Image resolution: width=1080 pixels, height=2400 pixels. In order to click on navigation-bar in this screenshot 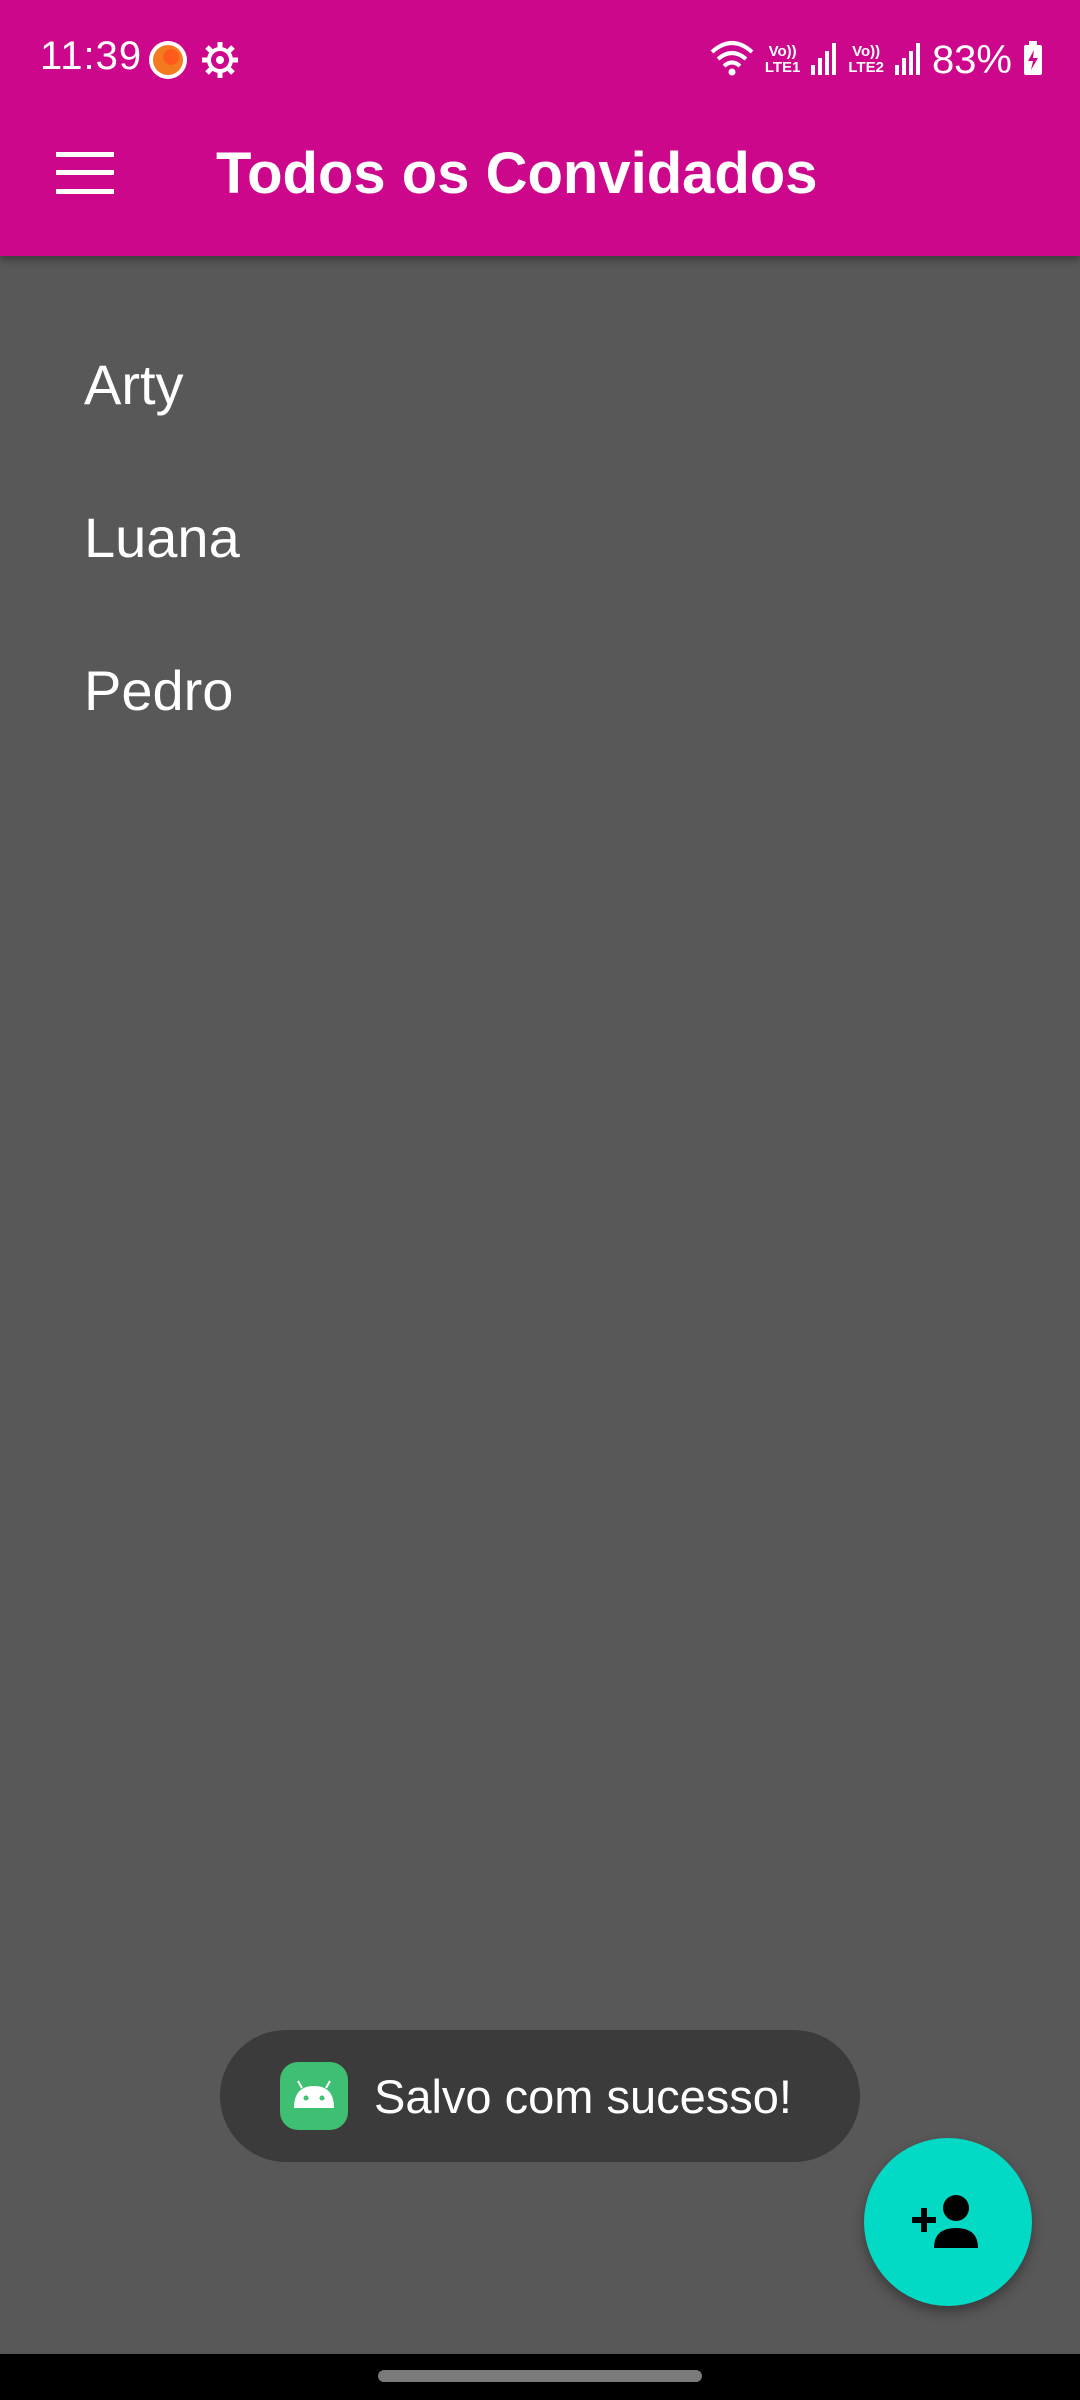, I will do `click(540, 2377)`.